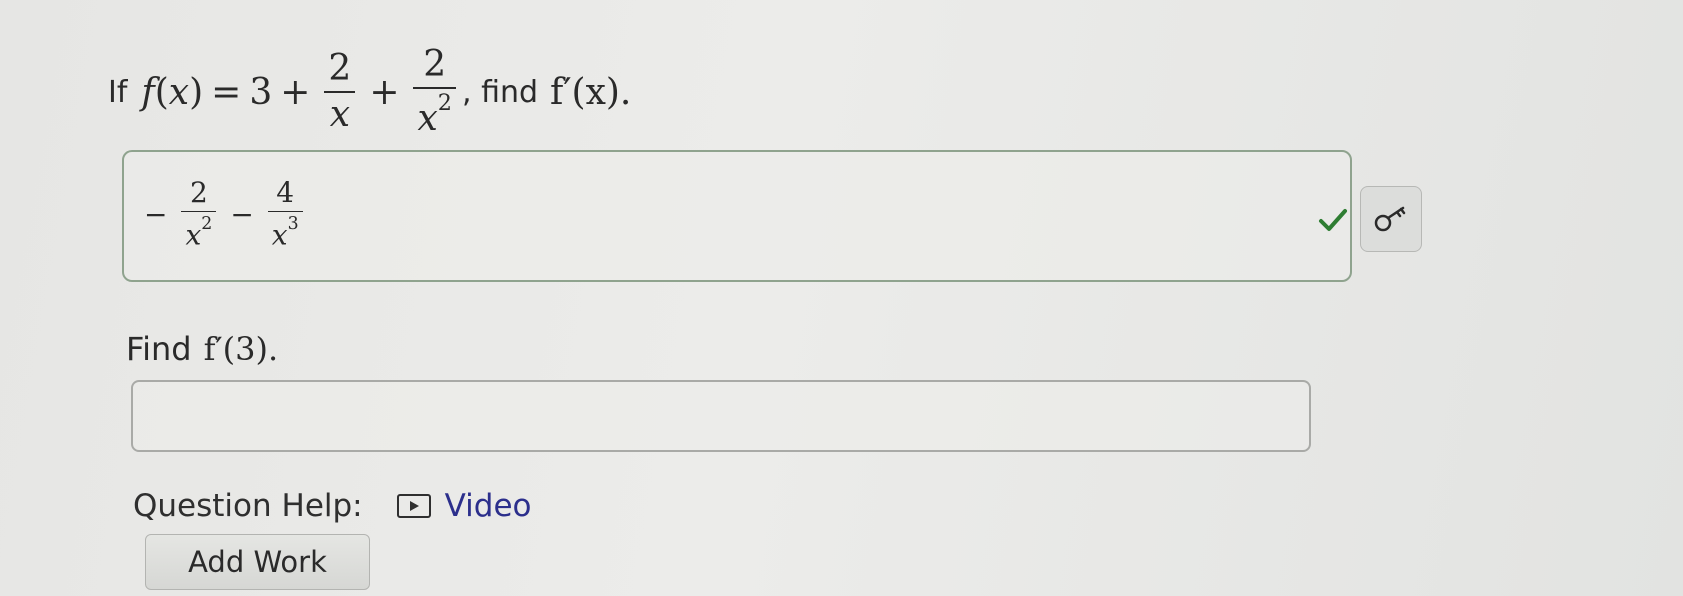 This screenshot has width=1683, height=596. Describe the element at coordinates (500, 92) in the screenshot. I see `find-text: , find` at that location.